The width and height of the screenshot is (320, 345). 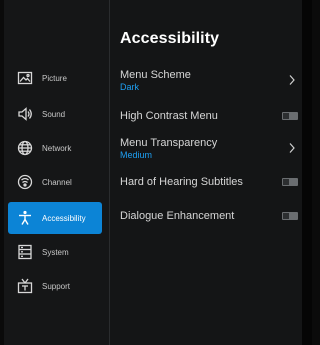 I want to click on hard-of-hearing-subtitles-option: Hard of Hearing Subtitles, so click(x=210, y=183).